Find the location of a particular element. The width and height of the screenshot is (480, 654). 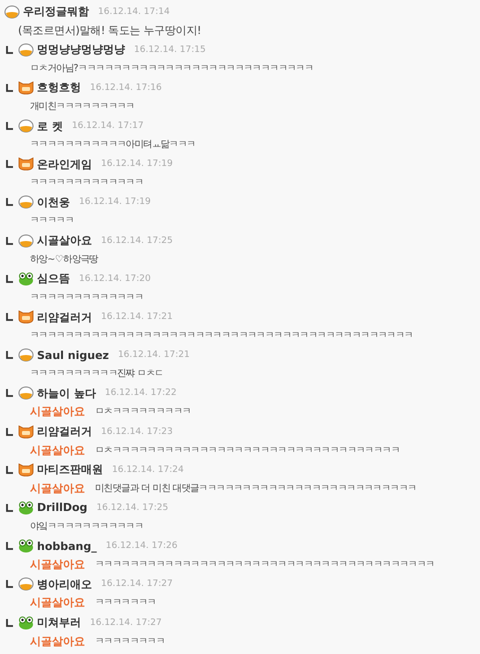

comment-text: ㅋㅋㅋㅋㅋ is located at coordinates (52, 221).